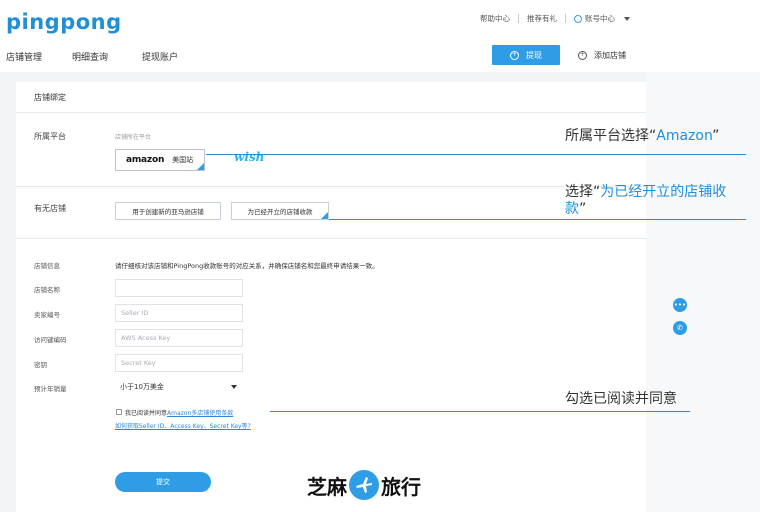 The image size is (760, 512). Describe the element at coordinates (168, 211) in the screenshot. I see `option-new-store: 用于创建新的亚马逊店铺` at that location.